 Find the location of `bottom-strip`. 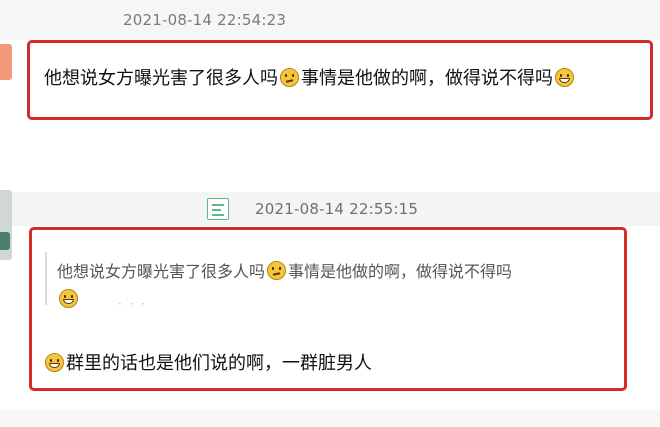

bottom-strip is located at coordinates (330, 418).